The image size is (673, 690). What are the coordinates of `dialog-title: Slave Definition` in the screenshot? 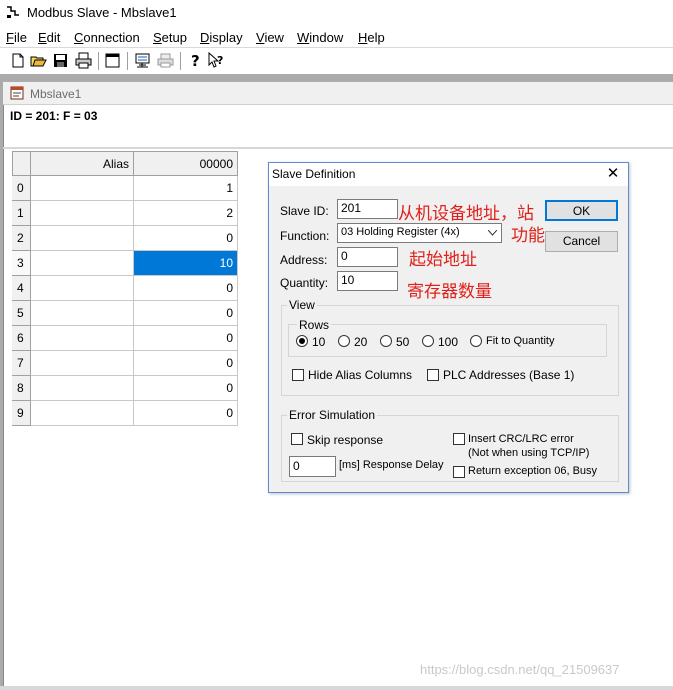 It's located at (314, 174).